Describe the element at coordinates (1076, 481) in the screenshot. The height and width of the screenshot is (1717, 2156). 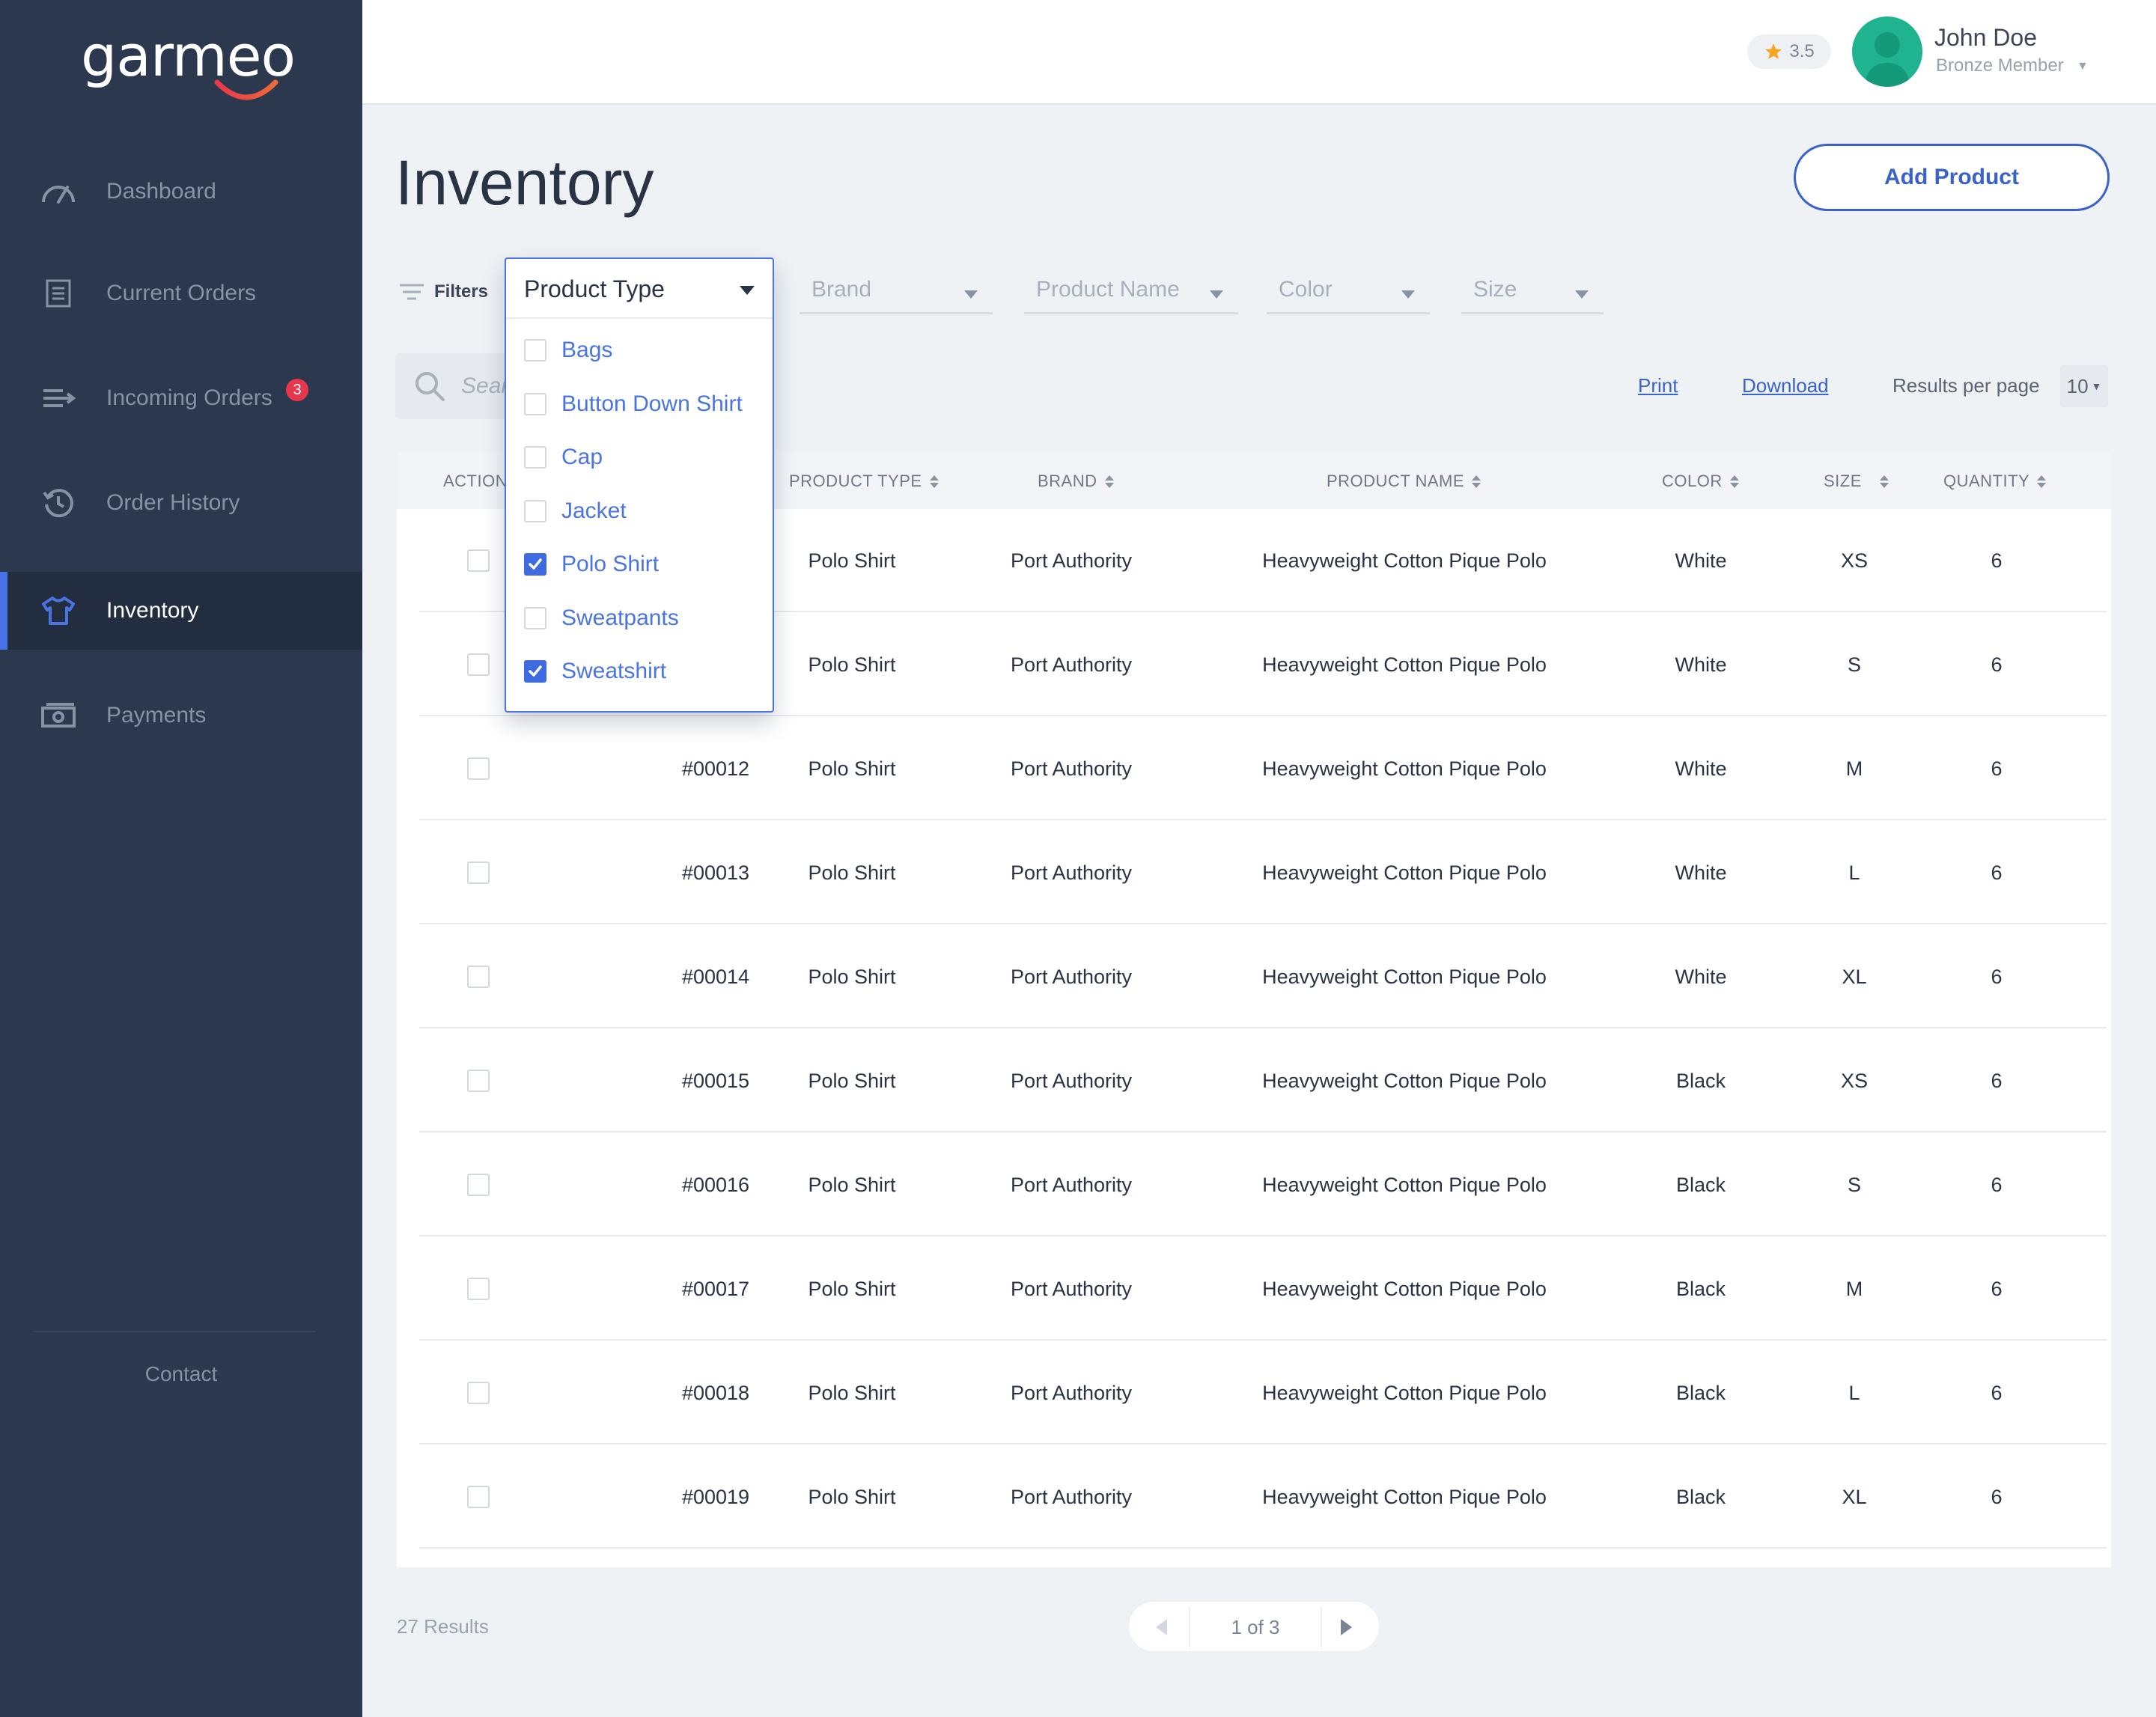
I see `column-header-brand: BRAND` at that location.